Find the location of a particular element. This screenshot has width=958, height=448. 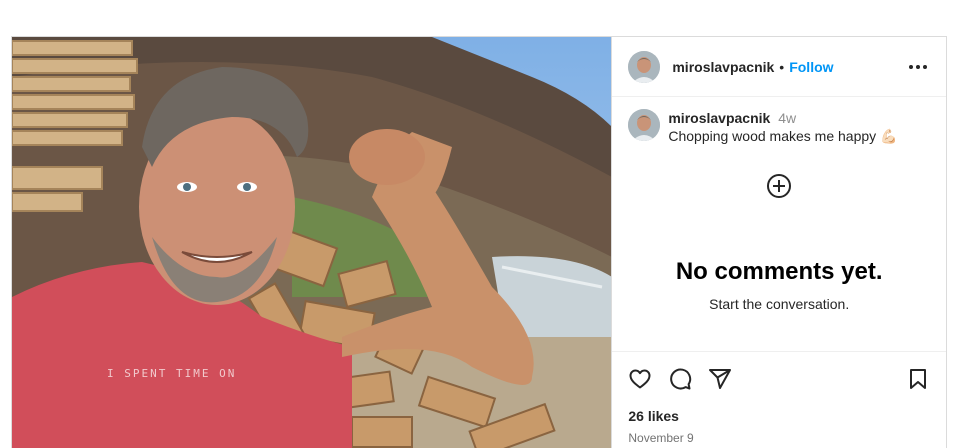

post-header: miroslavpacnik • Follow is located at coordinates (779, 67).